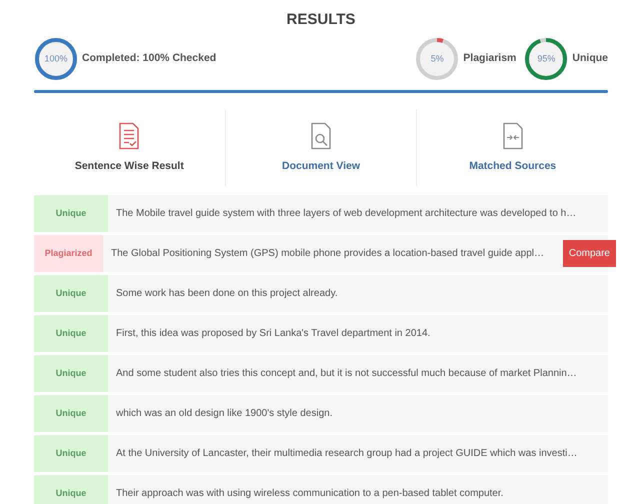 The width and height of the screenshot is (629, 504). Describe the element at coordinates (321, 147) in the screenshot. I see `tab: Document View` at that location.